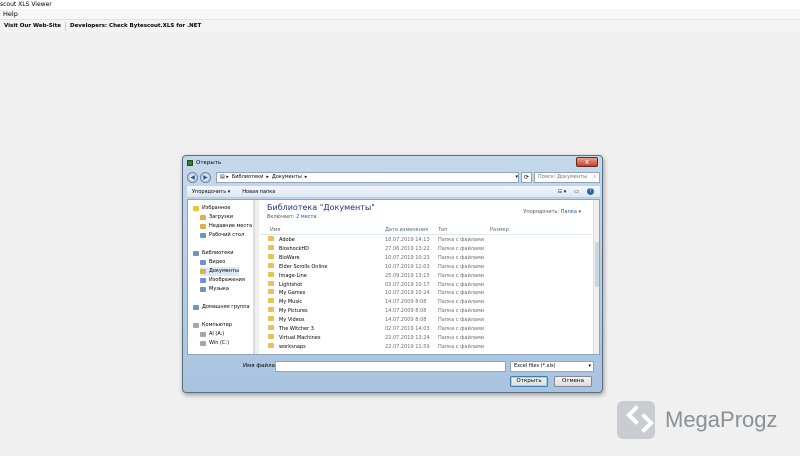 The image size is (800, 456). Describe the element at coordinates (529, 381) in the screenshot. I see `open-button: Открыть` at that location.